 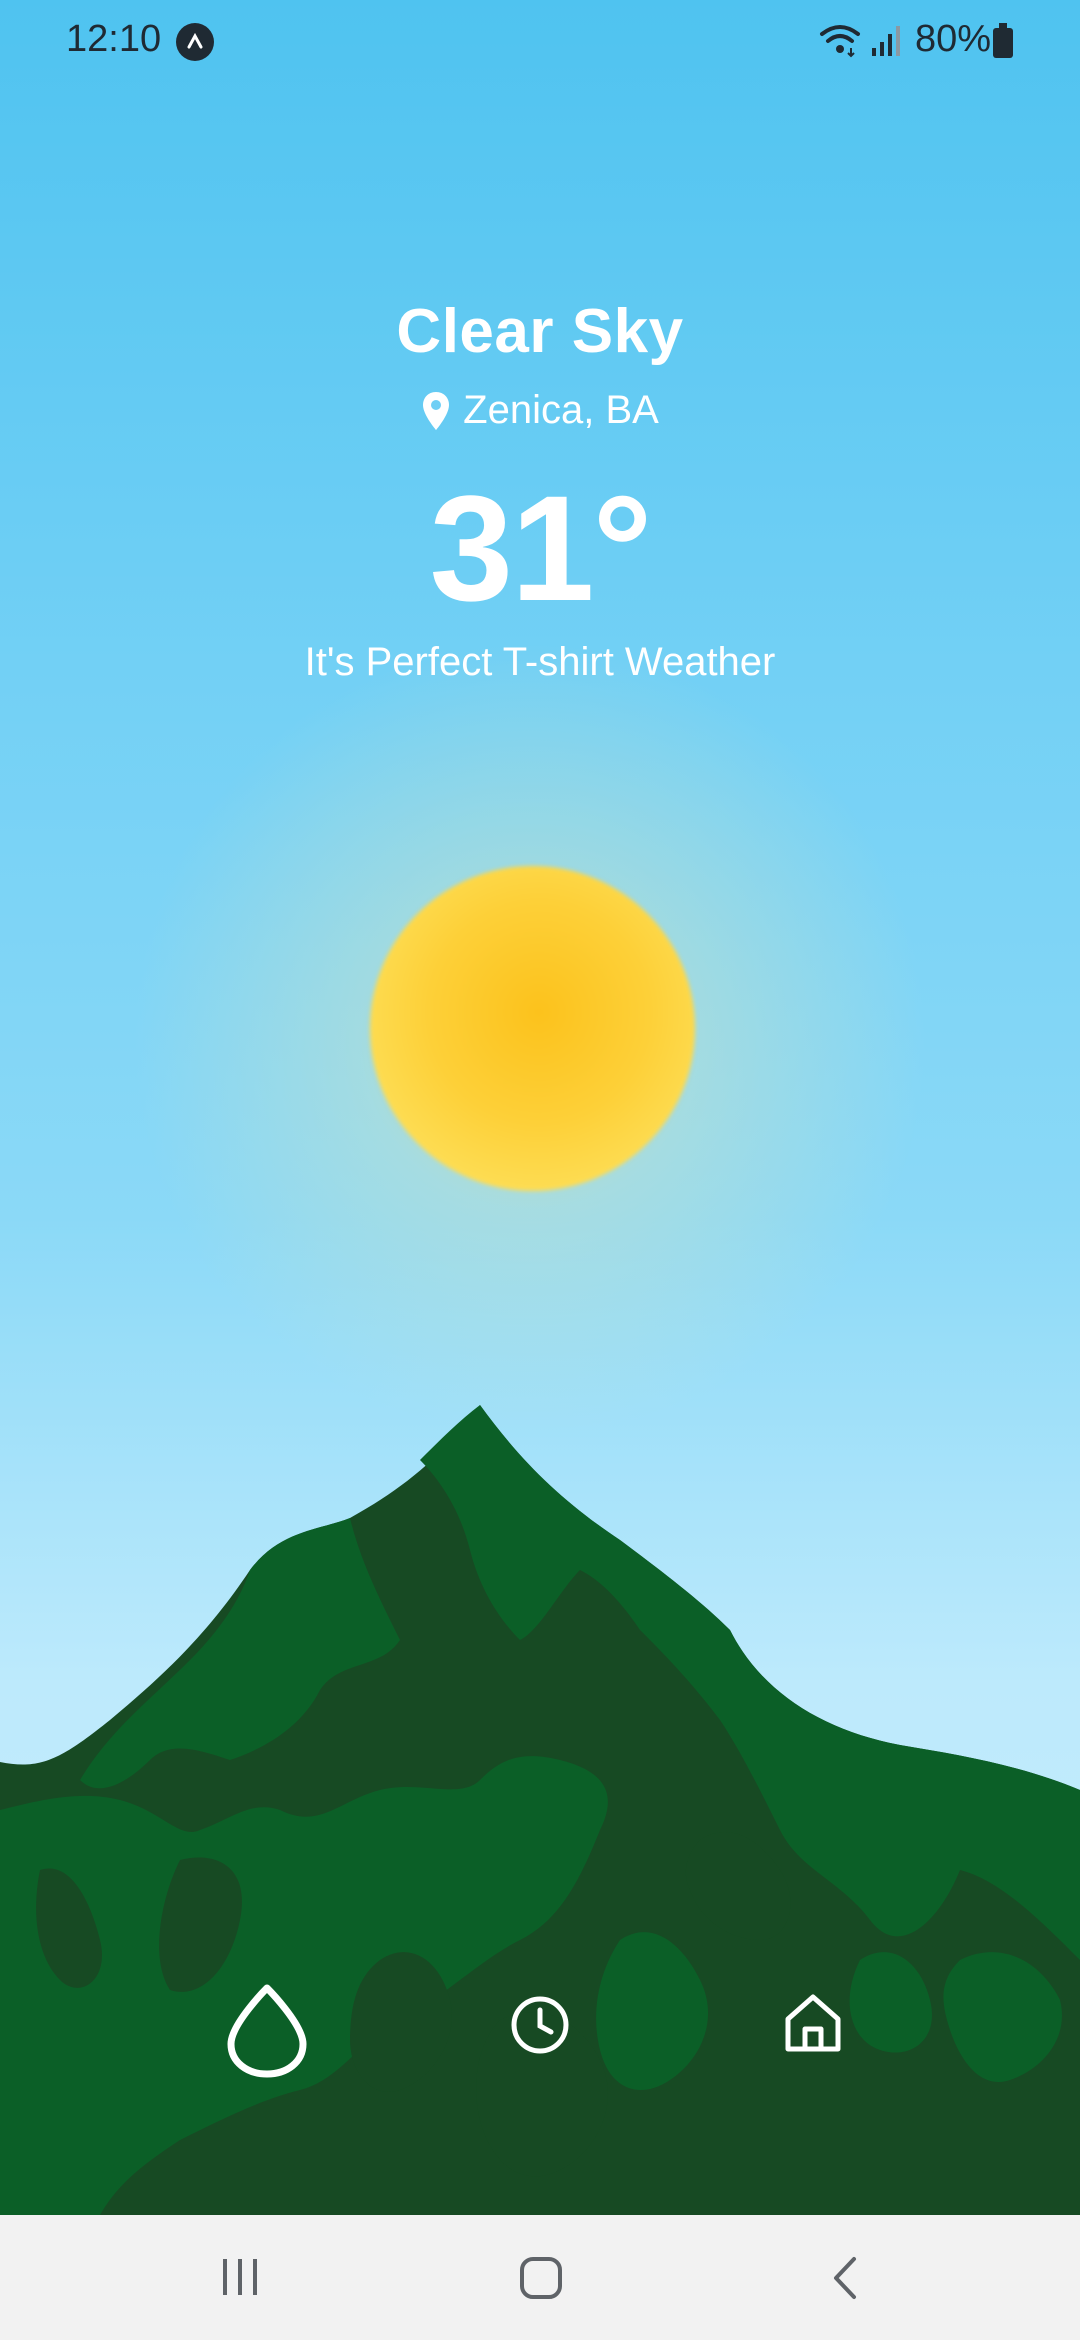 I want to click on location-label: Zenica, BA, so click(x=561, y=410).